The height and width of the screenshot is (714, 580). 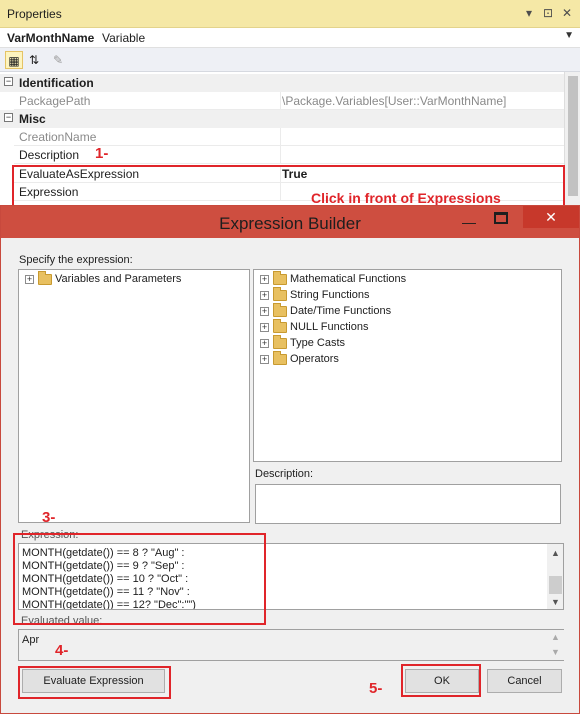 I want to click on tree-node-label: Variables and Parameters, so click(x=118, y=279).